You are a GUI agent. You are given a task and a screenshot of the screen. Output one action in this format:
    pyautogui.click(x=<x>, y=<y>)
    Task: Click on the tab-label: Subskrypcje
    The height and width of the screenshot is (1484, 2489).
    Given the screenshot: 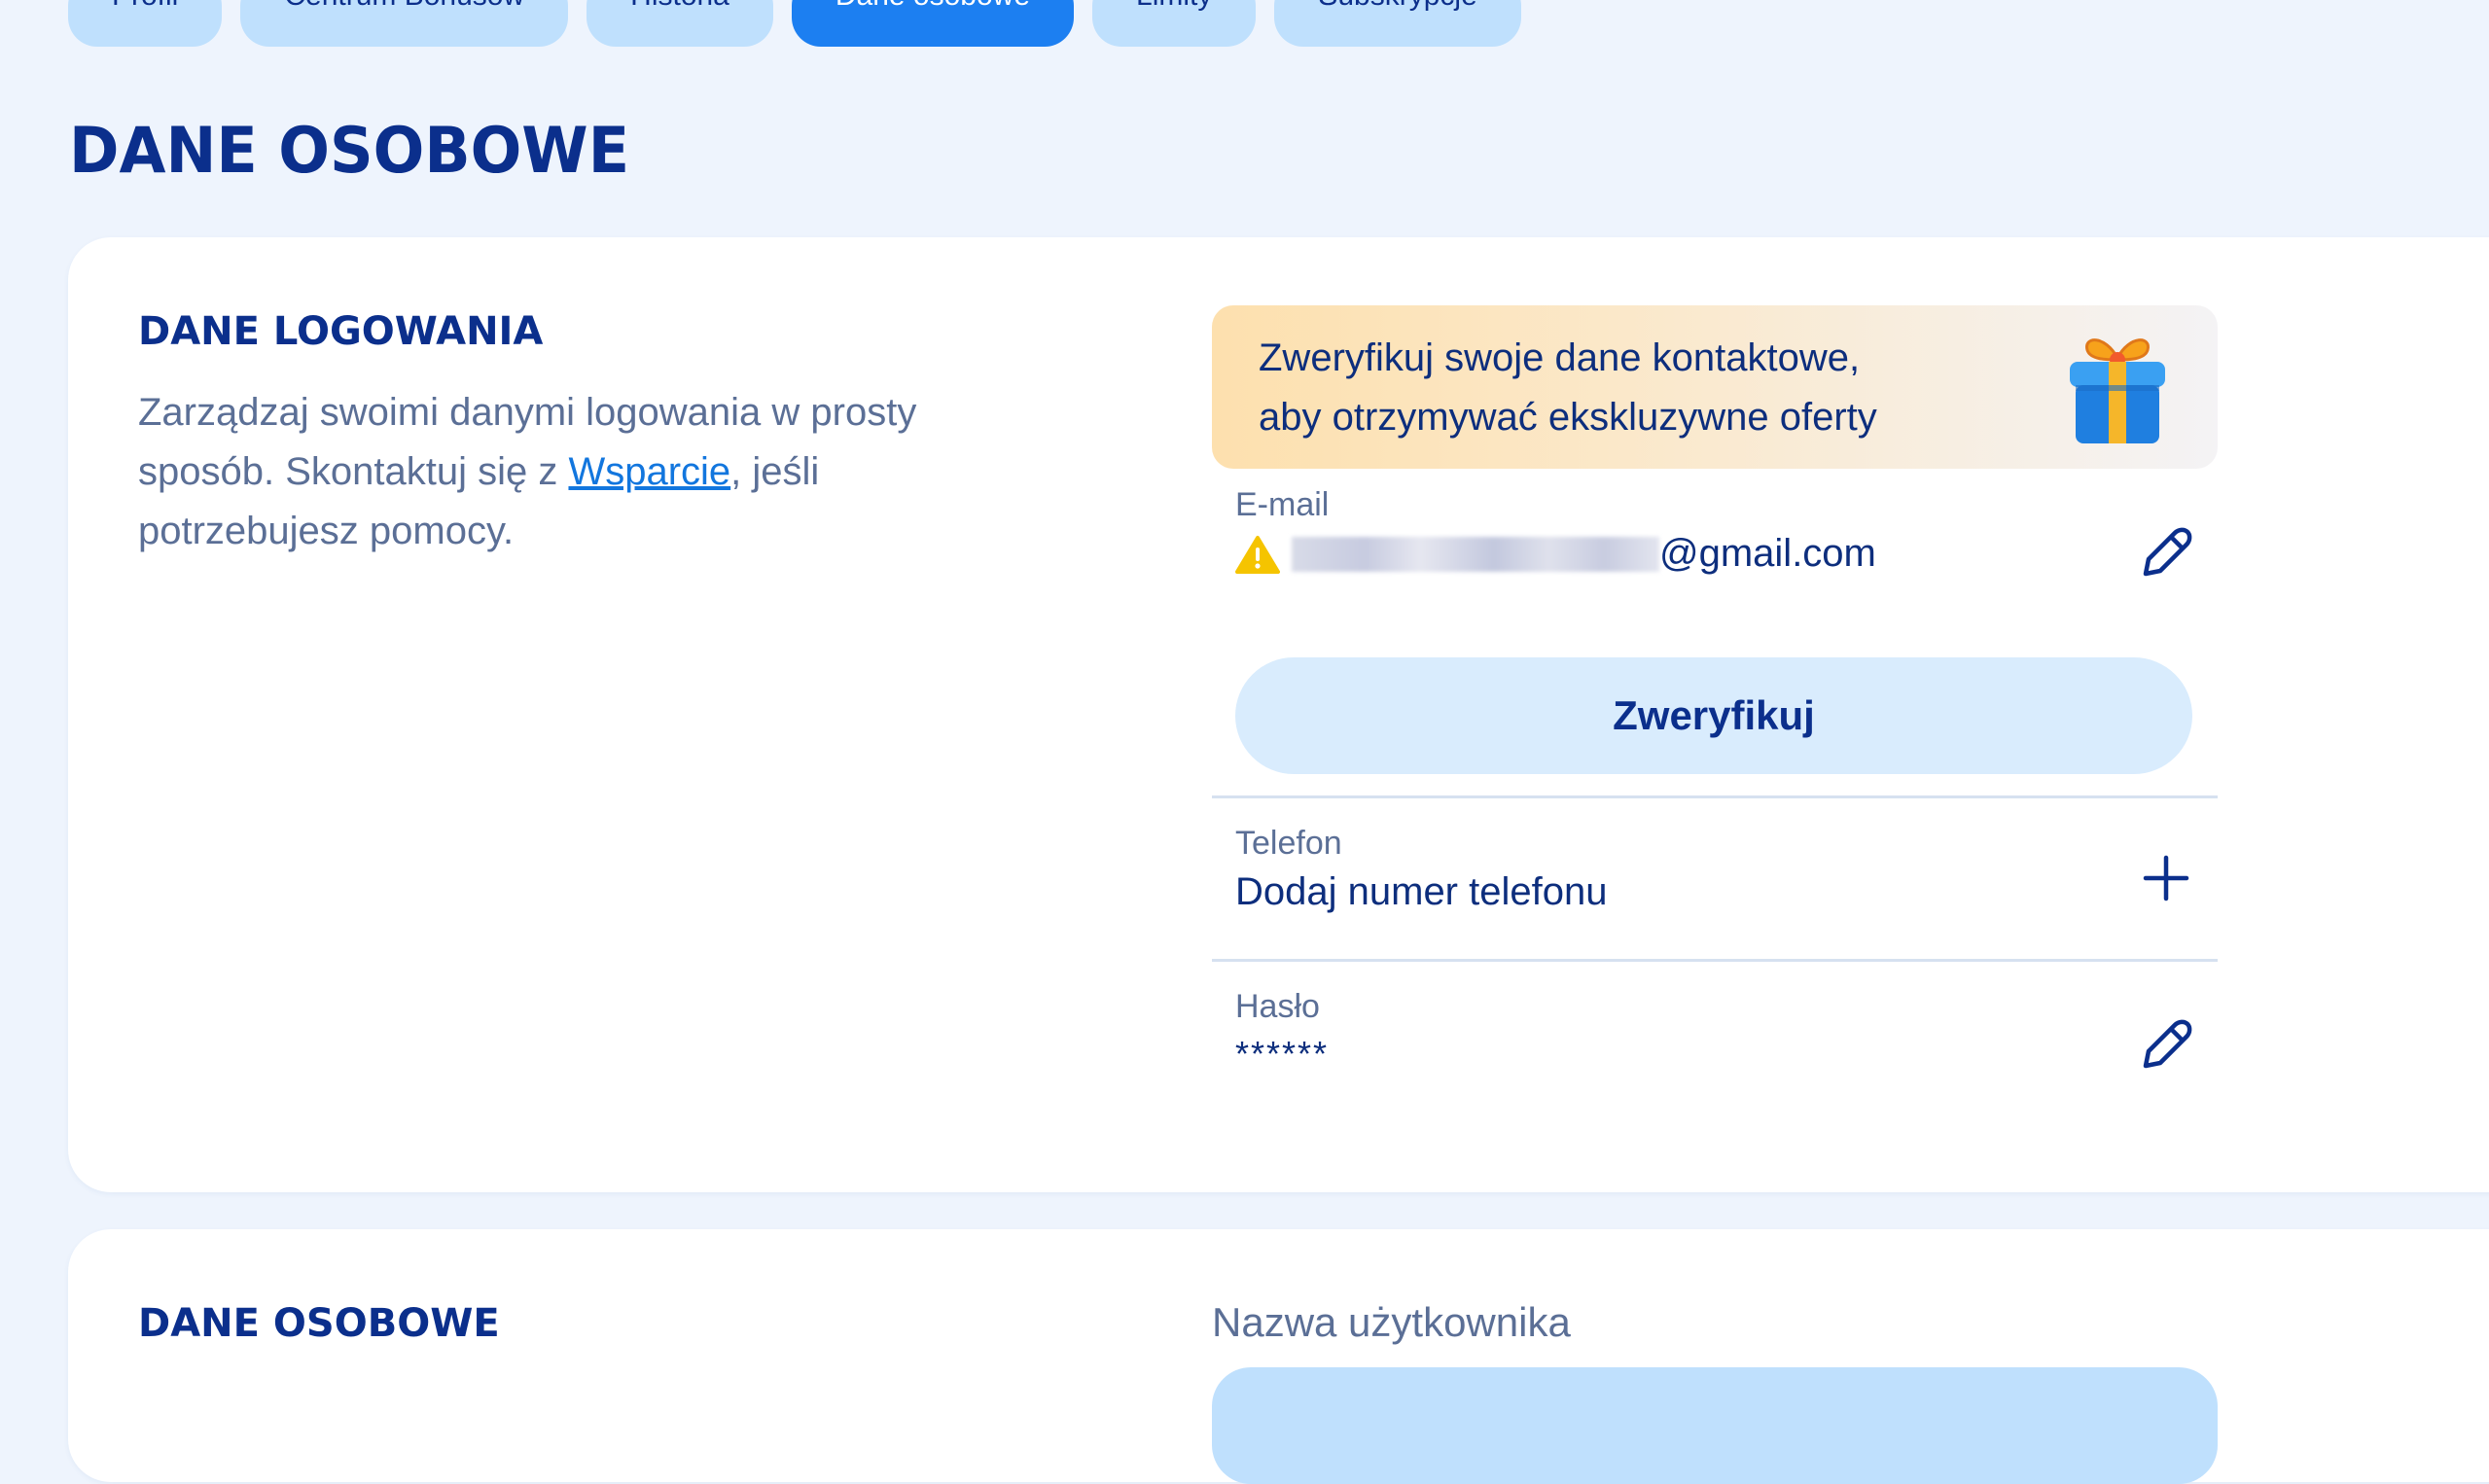 What is the action you would take?
    pyautogui.click(x=1397, y=16)
    